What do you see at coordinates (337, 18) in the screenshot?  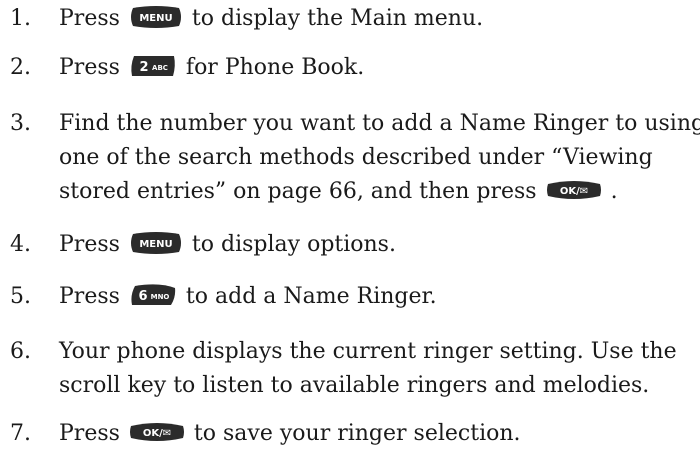 I see `step-text-after: to display the Main menu.` at bounding box center [337, 18].